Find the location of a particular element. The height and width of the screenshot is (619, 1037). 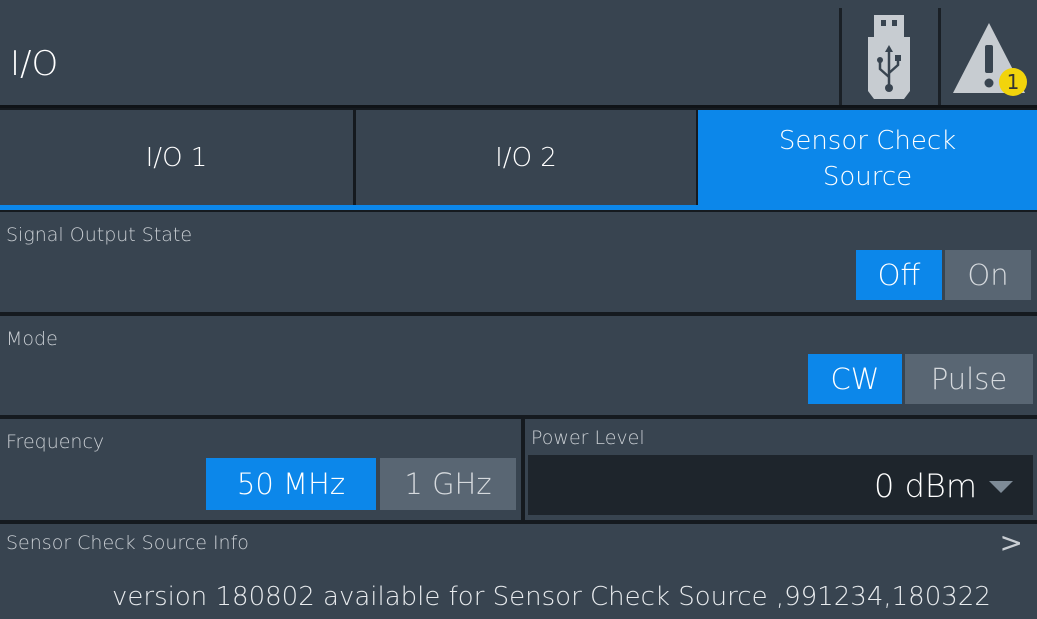

tab-label: I/O 2 is located at coordinates (526, 158).